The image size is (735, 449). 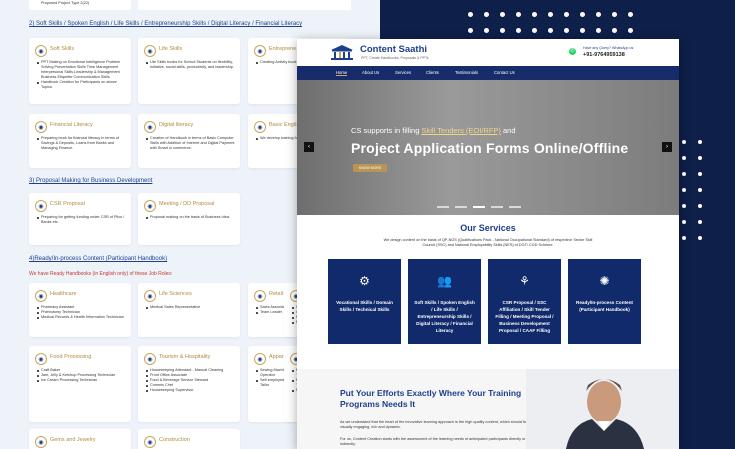 I want to click on card-list: Medical Sales Representative, so click(x=191, y=307).